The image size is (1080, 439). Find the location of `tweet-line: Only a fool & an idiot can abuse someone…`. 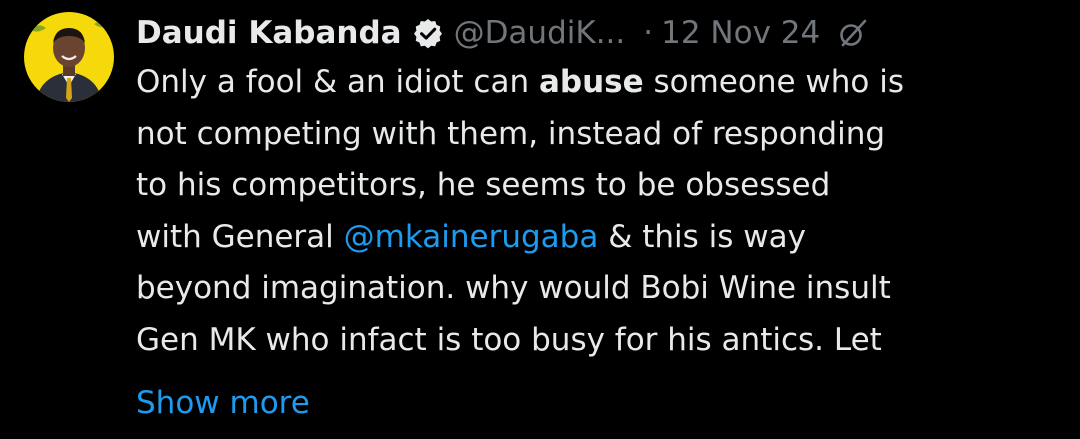

tweet-line: Only a fool & an idiot can abuse someone… is located at coordinates (601, 83).